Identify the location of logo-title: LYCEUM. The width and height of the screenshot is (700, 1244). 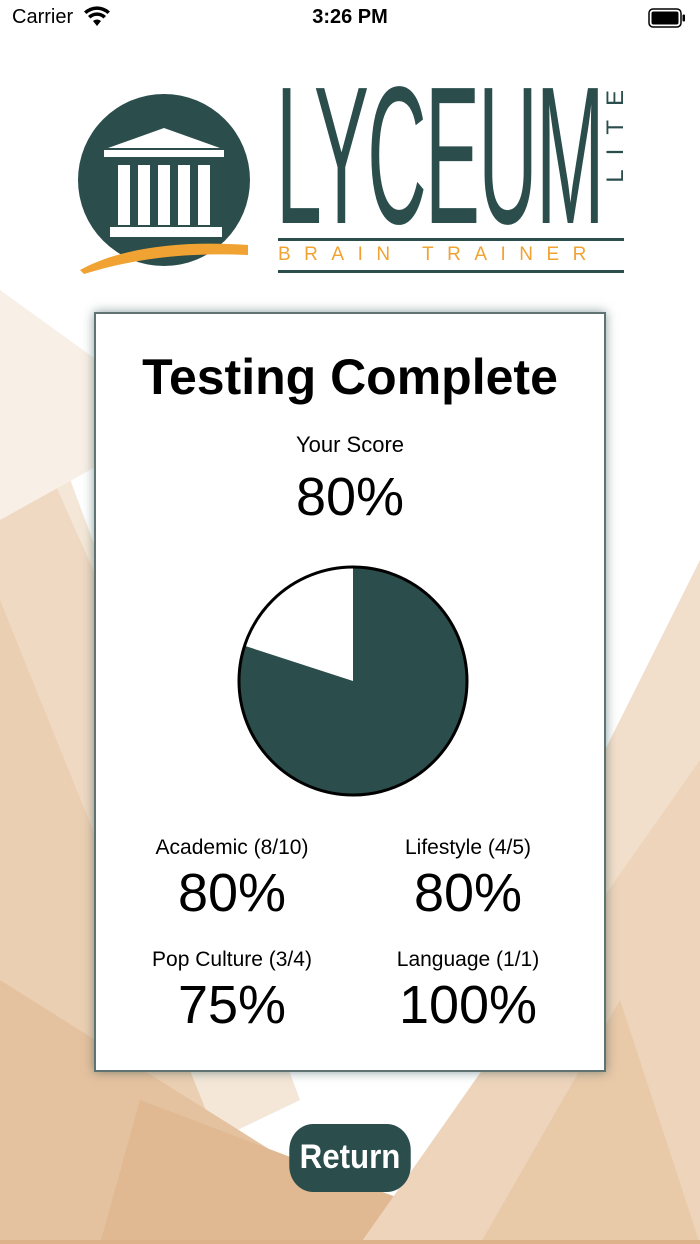
(440, 155).